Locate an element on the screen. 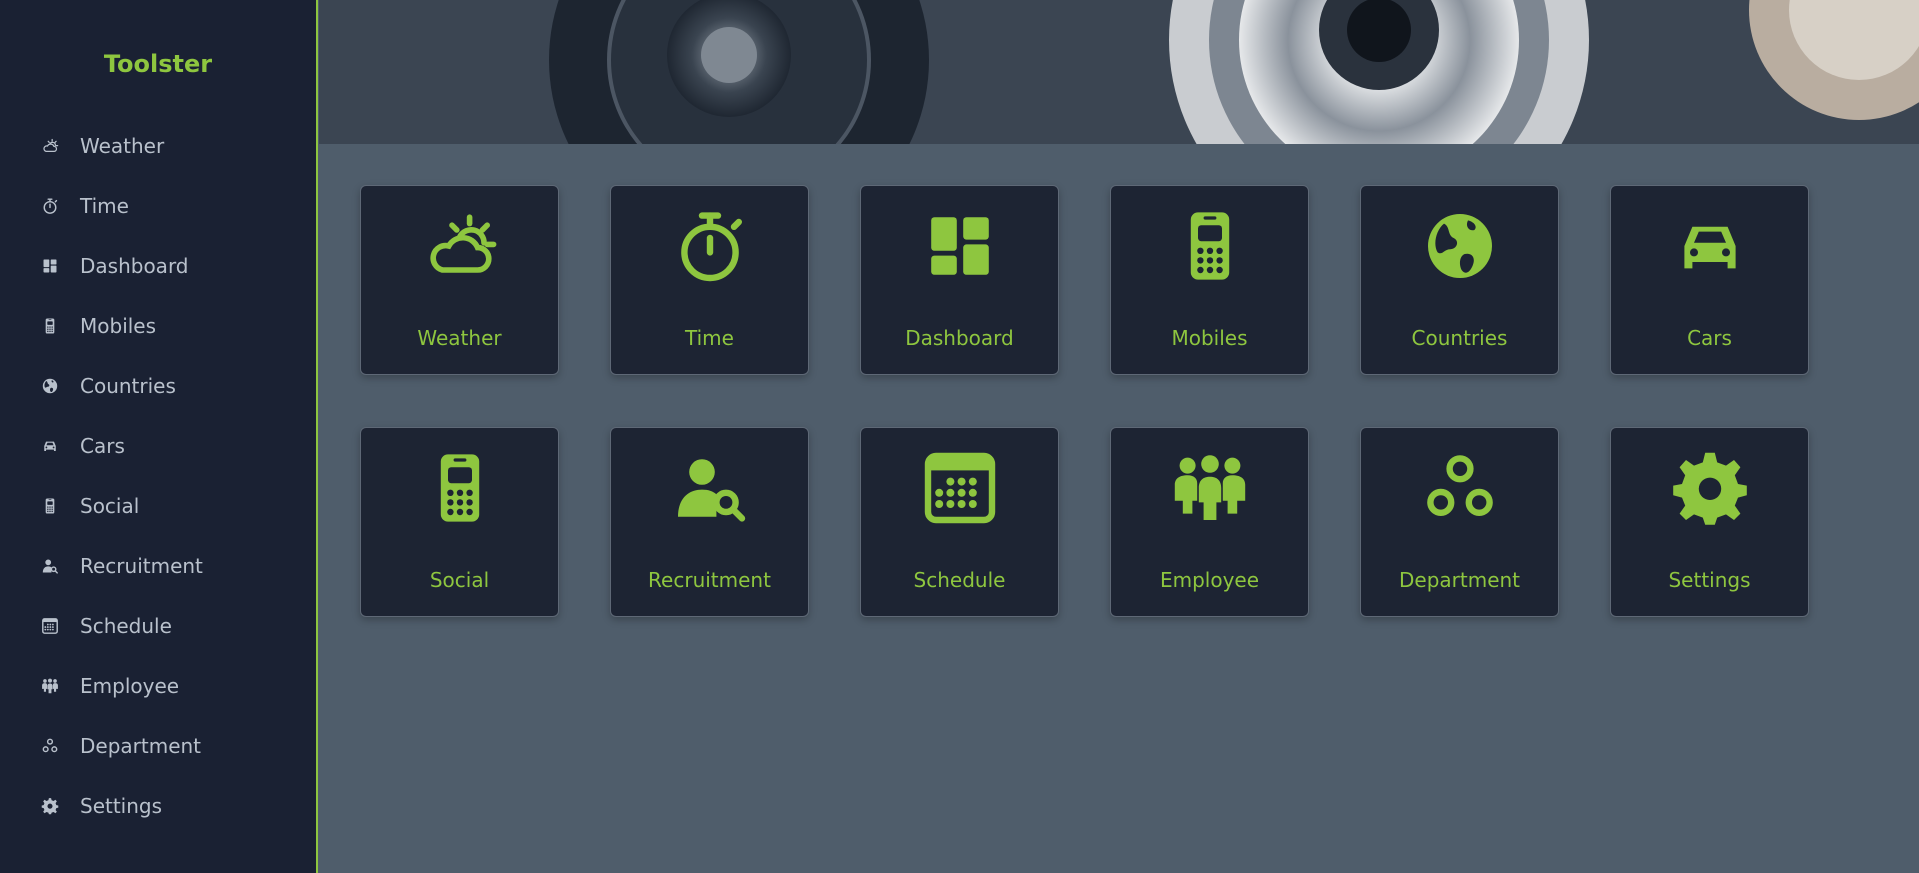  tile-employee: Employee is located at coordinates (1209, 522).